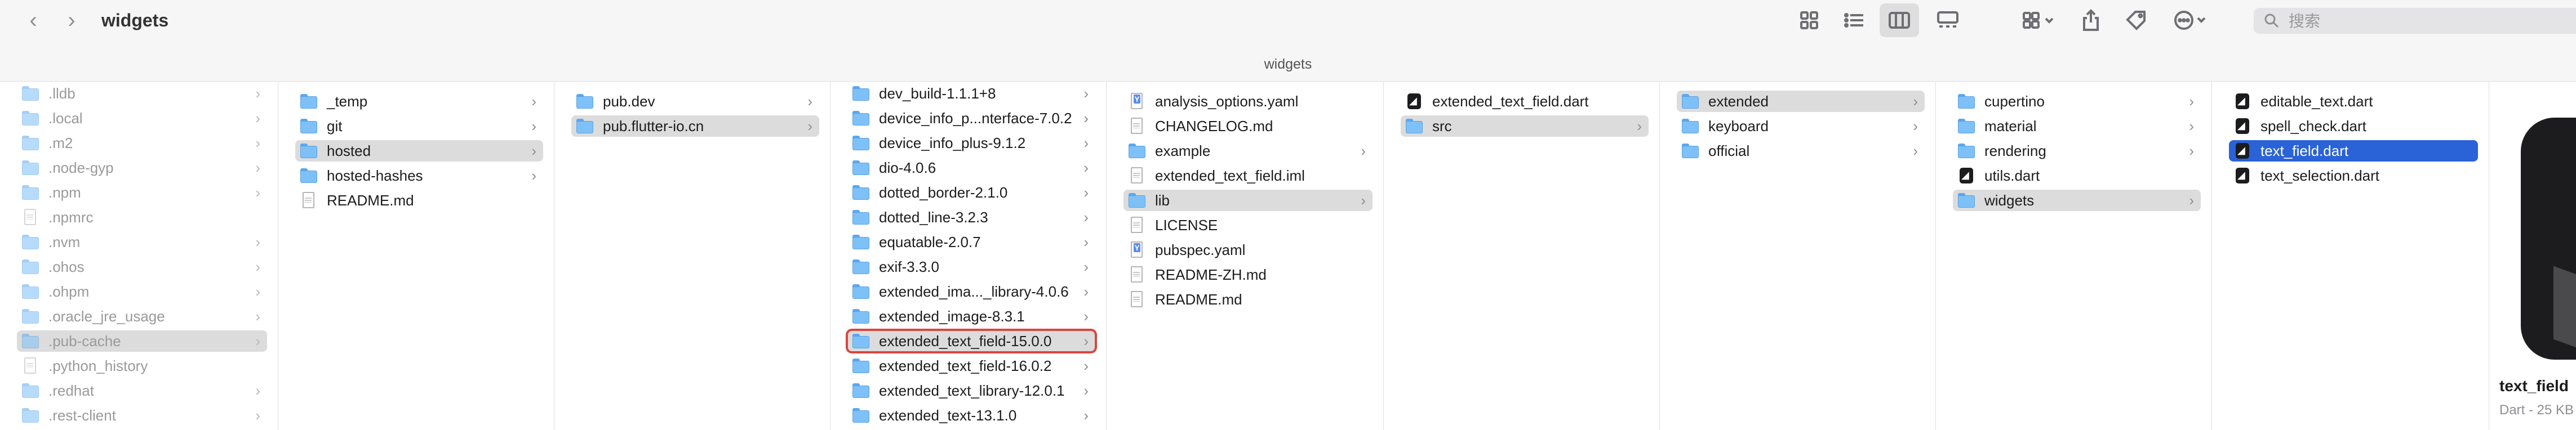 The image size is (2576, 430). Describe the element at coordinates (142, 341) in the screenshot. I see `folder-row: .pub-cache ›` at that location.